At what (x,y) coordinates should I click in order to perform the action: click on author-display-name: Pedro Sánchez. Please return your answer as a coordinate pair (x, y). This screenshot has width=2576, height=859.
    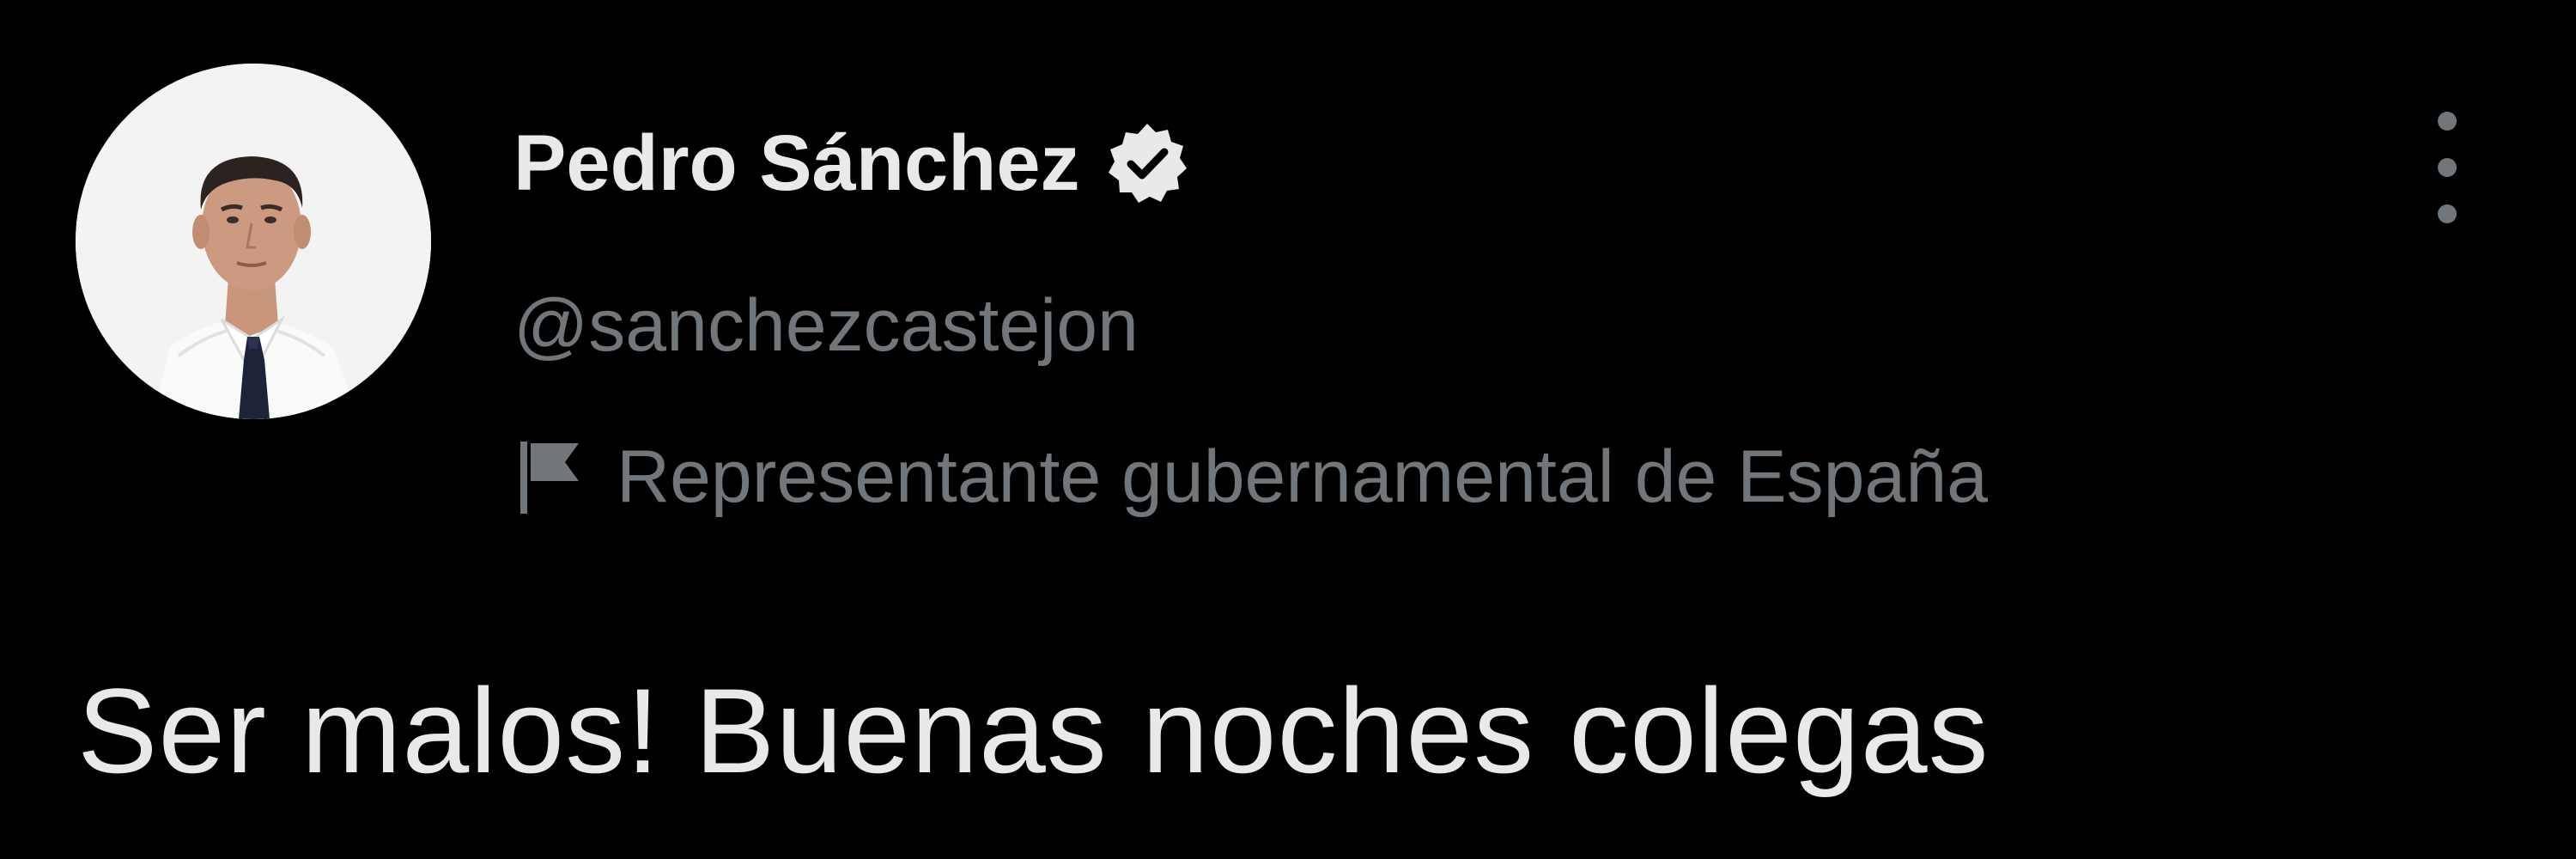
    Looking at the image, I should click on (797, 164).